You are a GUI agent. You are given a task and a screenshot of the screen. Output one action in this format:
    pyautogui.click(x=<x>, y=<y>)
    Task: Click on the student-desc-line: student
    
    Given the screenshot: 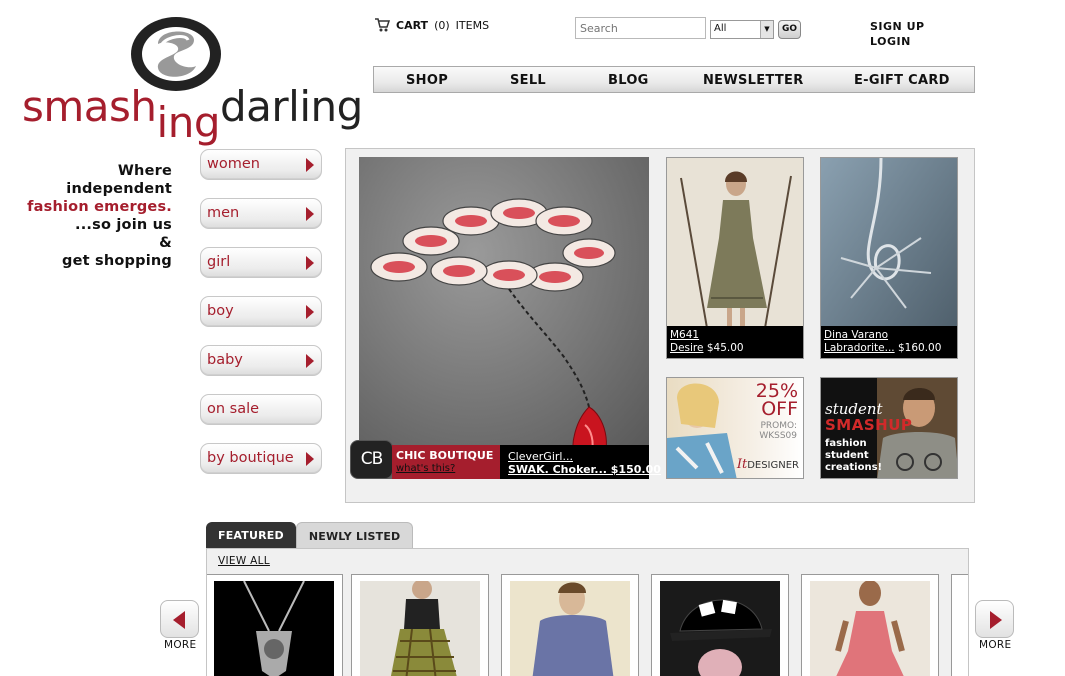 What is the action you would take?
    pyautogui.click(x=847, y=455)
    